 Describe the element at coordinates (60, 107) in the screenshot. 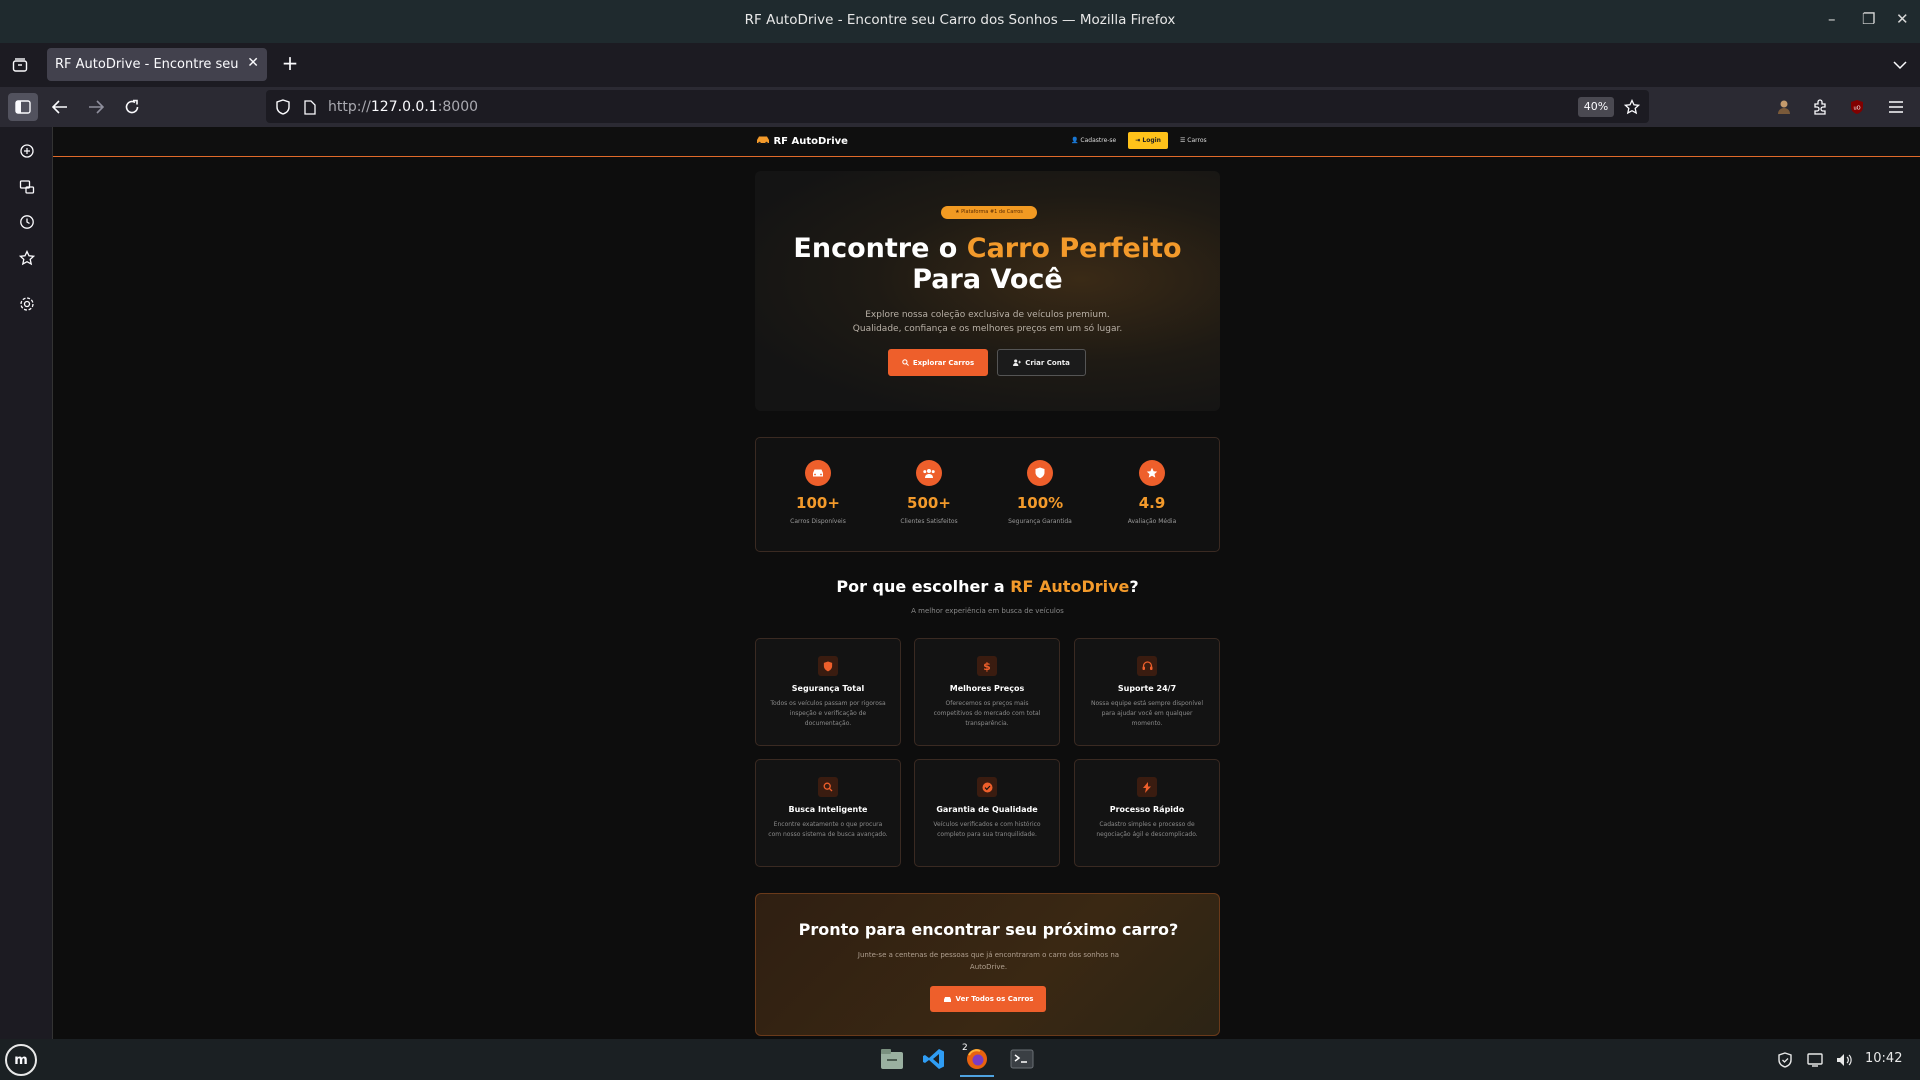

I see `back-icon` at that location.